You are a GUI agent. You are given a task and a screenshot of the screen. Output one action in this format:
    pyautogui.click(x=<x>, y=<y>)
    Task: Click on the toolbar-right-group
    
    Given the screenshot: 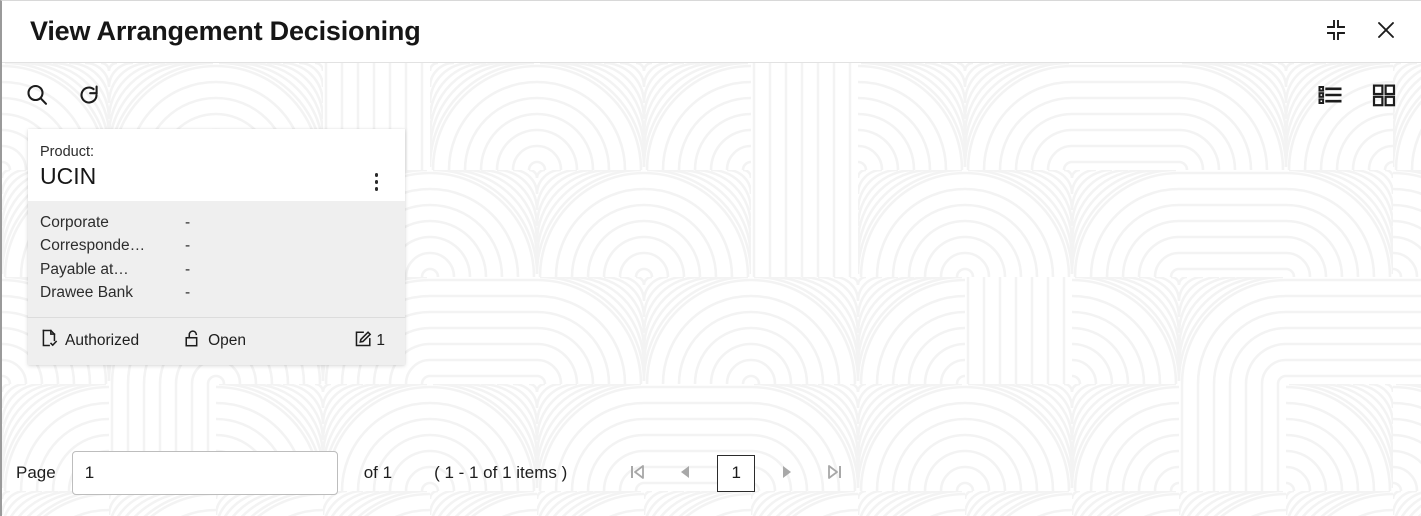 What is the action you would take?
    pyautogui.click(x=1357, y=96)
    